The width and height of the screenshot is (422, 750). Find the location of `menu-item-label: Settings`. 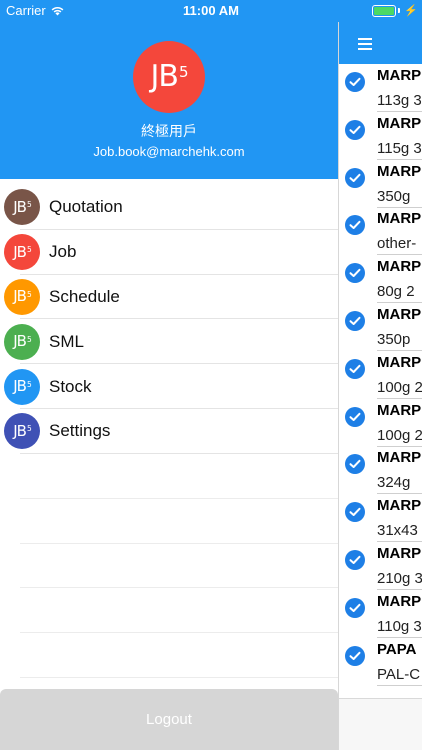

menu-item-label: Settings is located at coordinates (80, 431).